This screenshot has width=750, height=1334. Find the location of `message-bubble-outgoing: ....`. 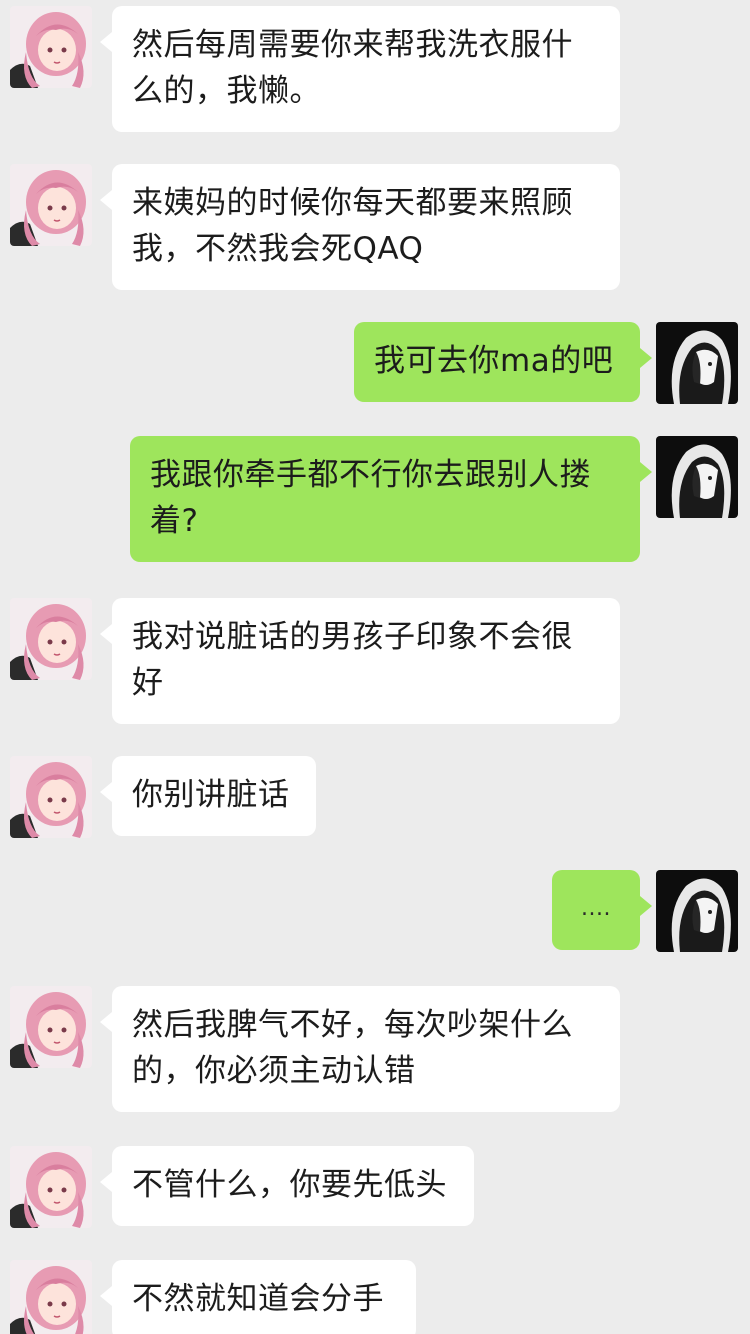

message-bubble-outgoing: .... is located at coordinates (602, 910).